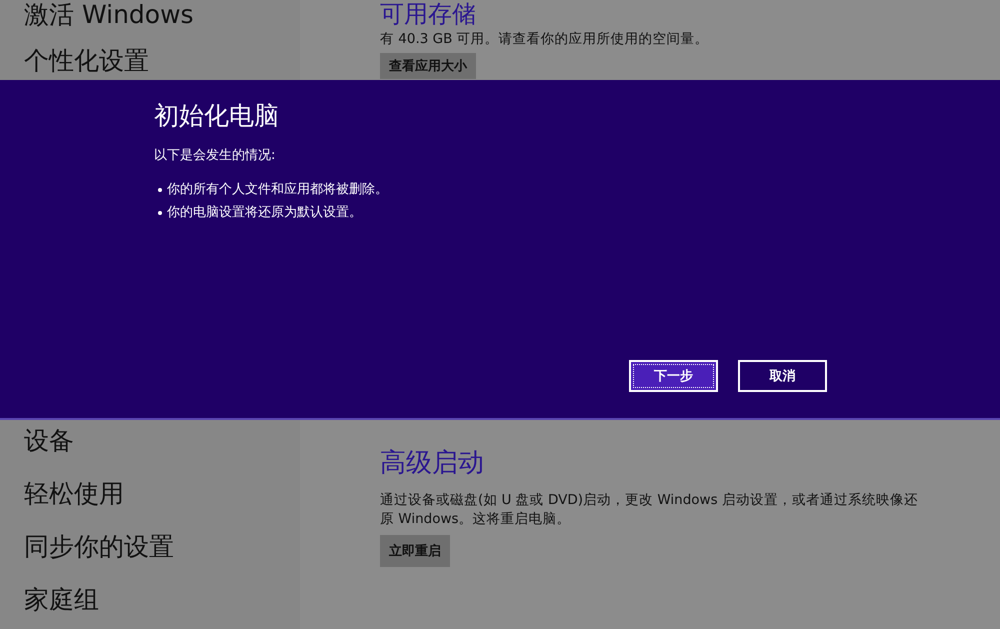 The width and height of the screenshot is (1000, 629). I want to click on dialog-title: 初始化电脑, so click(217, 116).